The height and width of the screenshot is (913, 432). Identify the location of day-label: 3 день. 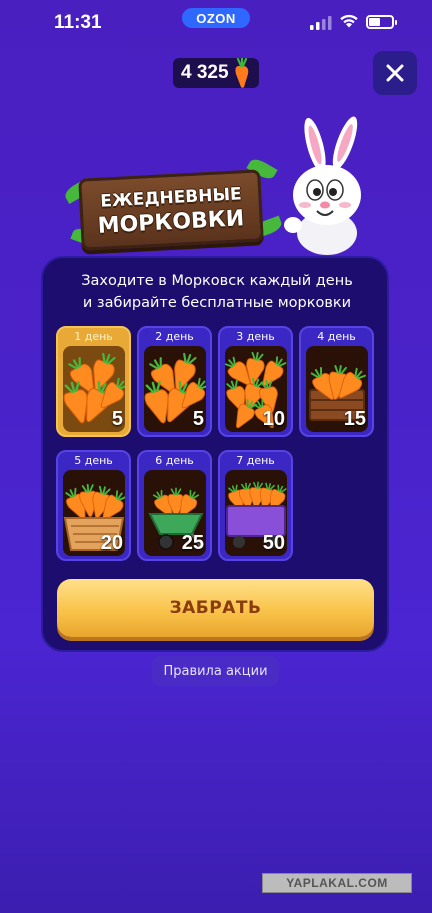
(255, 336).